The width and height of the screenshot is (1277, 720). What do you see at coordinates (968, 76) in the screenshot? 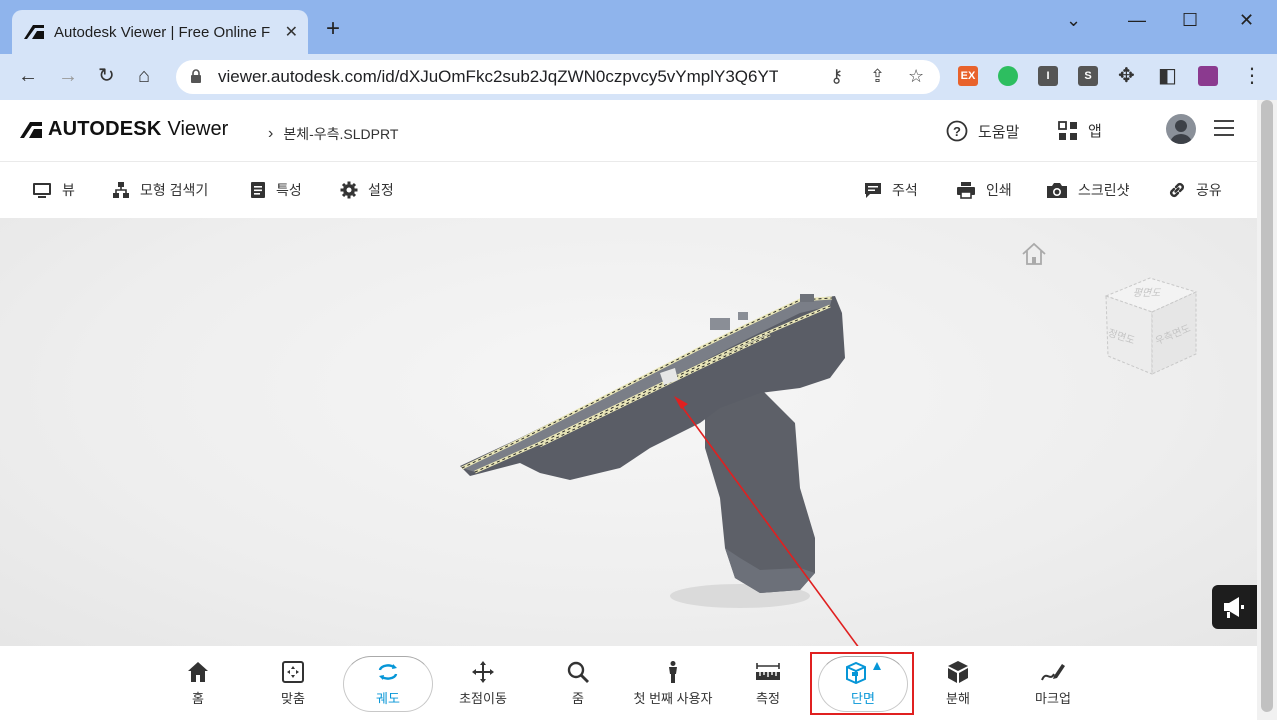
I see `ex-extension-icon: EX` at bounding box center [968, 76].